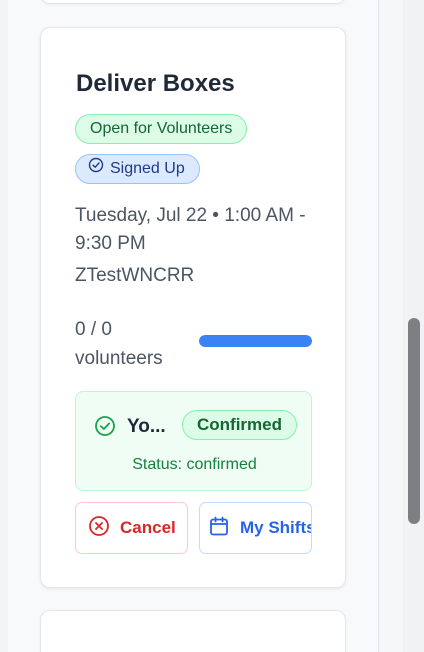 Image resolution: width=424 pixels, height=652 pixels. What do you see at coordinates (147, 168) in the screenshot?
I see `signed-up-label: Signed Up` at bounding box center [147, 168].